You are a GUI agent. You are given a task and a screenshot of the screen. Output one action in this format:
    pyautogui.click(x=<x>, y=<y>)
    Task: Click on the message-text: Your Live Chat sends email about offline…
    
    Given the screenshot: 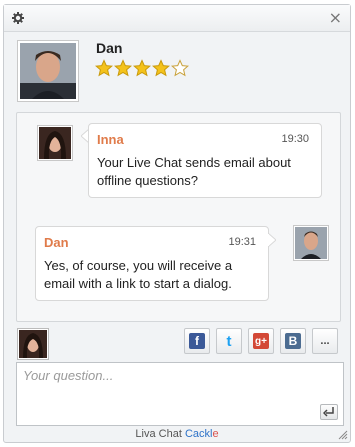 What is the action you would take?
    pyautogui.click(x=194, y=171)
    